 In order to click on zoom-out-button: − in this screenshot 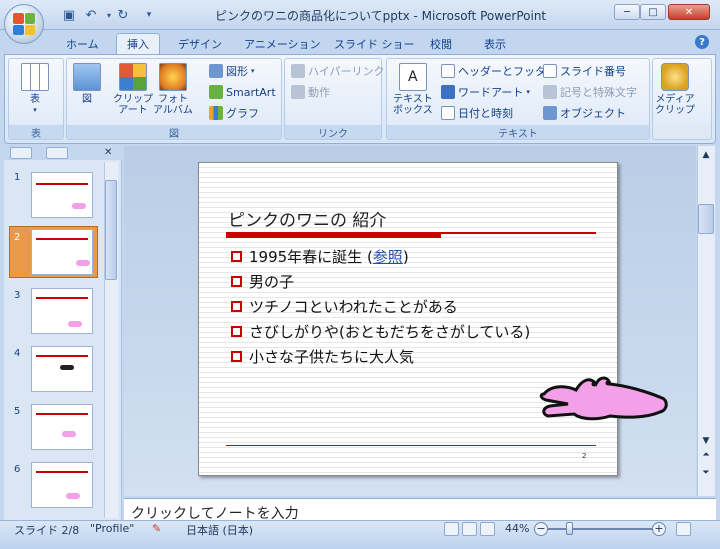, I will do `click(541, 529)`.